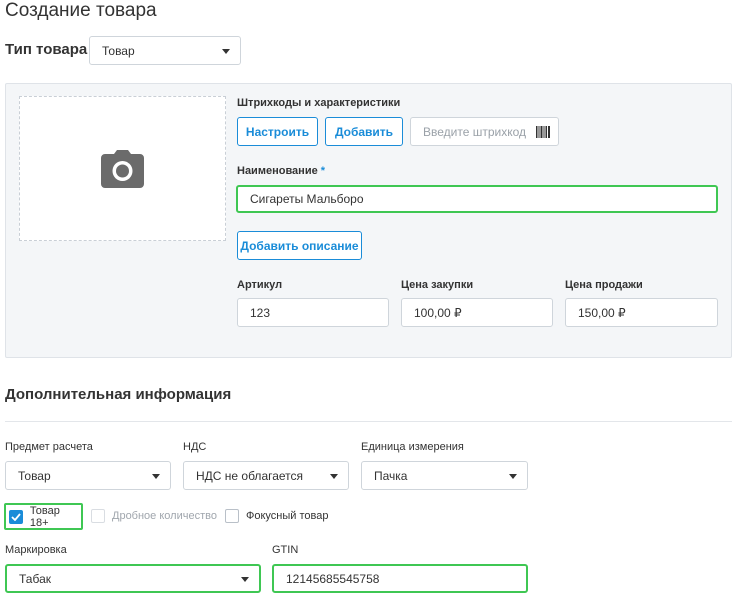 This screenshot has height=600, width=737. What do you see at coordinates (604, 285) in the screenshot?
I see `sale-price-label: Цена продажи` at bounding box center [604, 285].